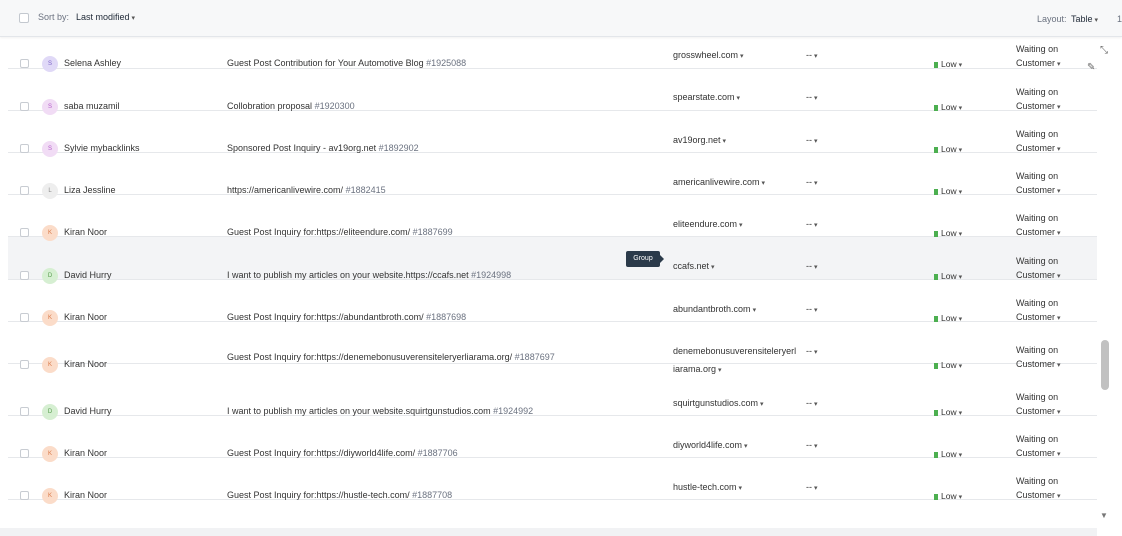 The image size is (1122, 536). What do you see at coordinates (491, 275) in the screenshot?
I see `ticket-id: #1924998` at bounding box center [491, 275].